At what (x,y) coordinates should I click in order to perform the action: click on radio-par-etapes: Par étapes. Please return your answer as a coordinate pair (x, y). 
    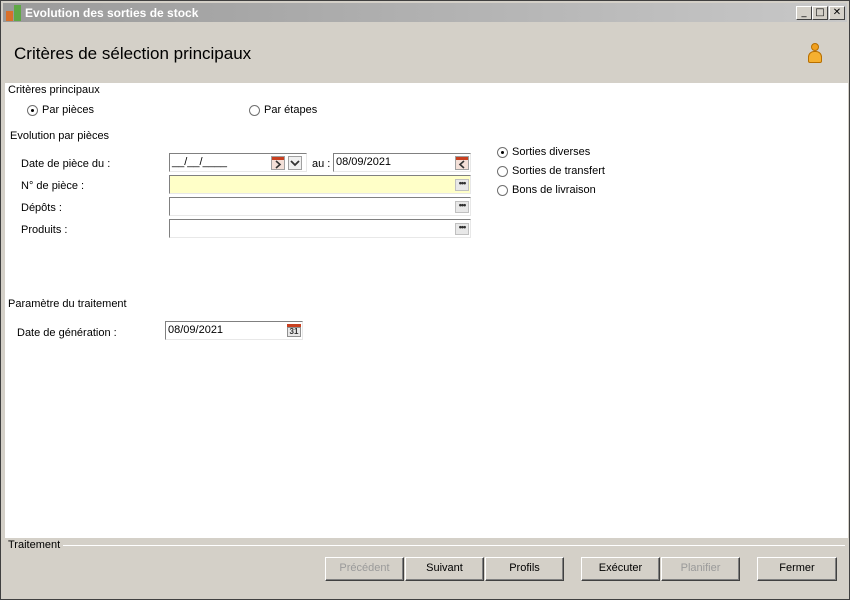
    Looking at the image, I should click on (283, 110).